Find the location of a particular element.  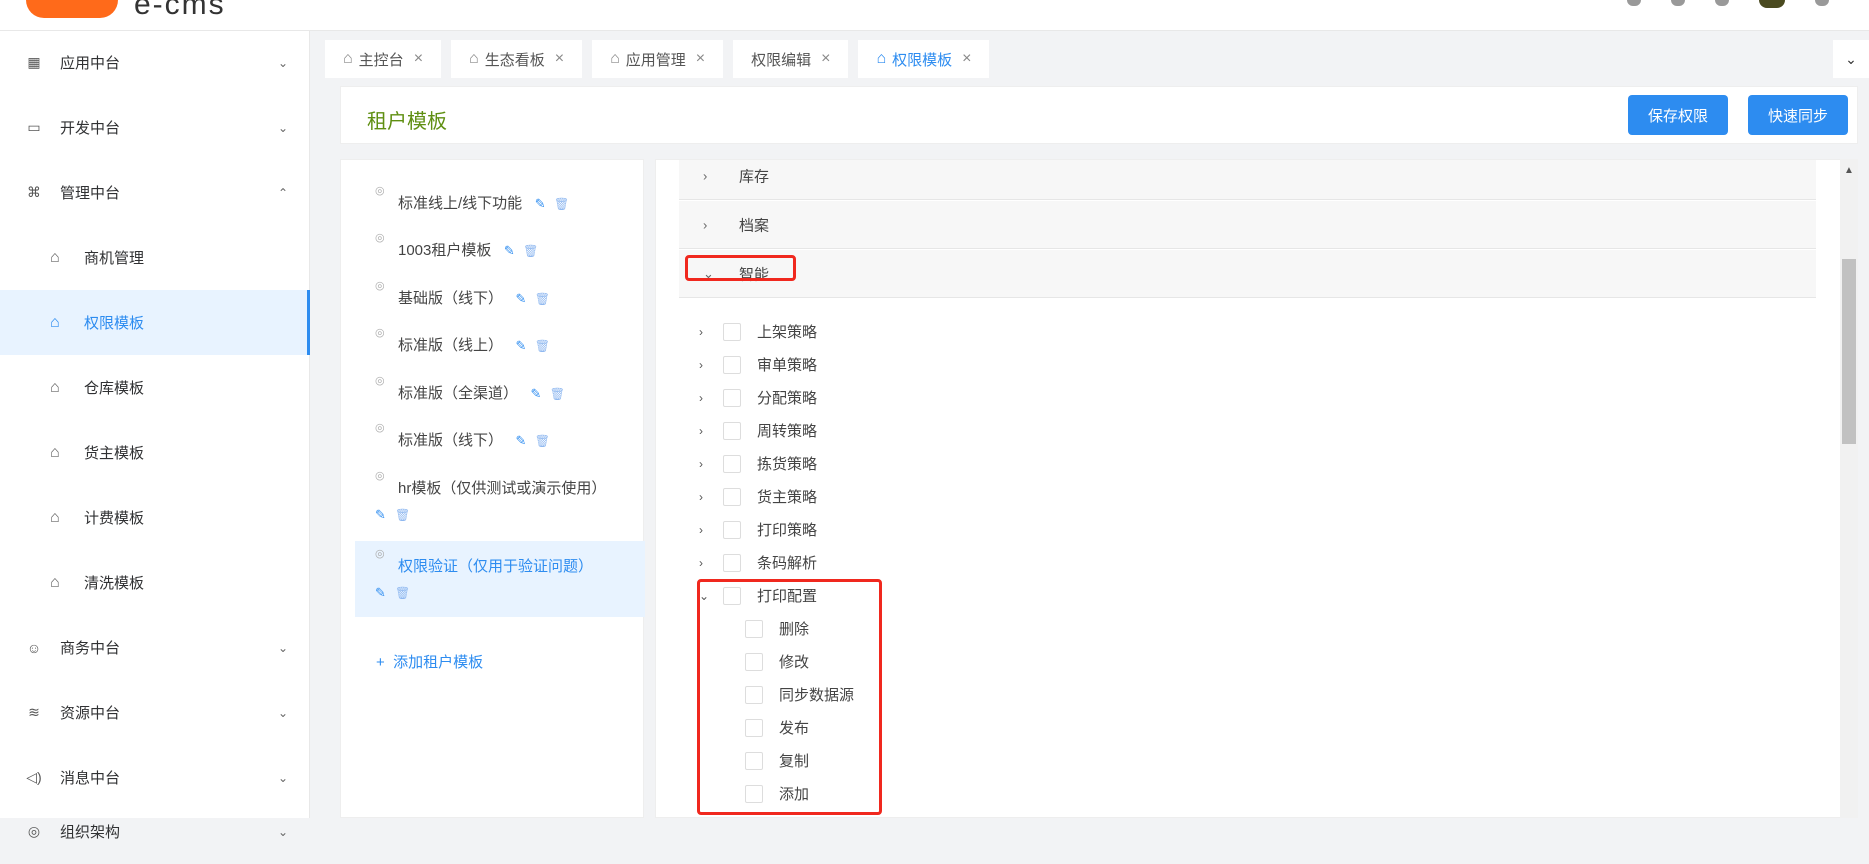

sidebar-subitem-permission-template: ⌂ 权限模板 is located at coordinates (155, 322).